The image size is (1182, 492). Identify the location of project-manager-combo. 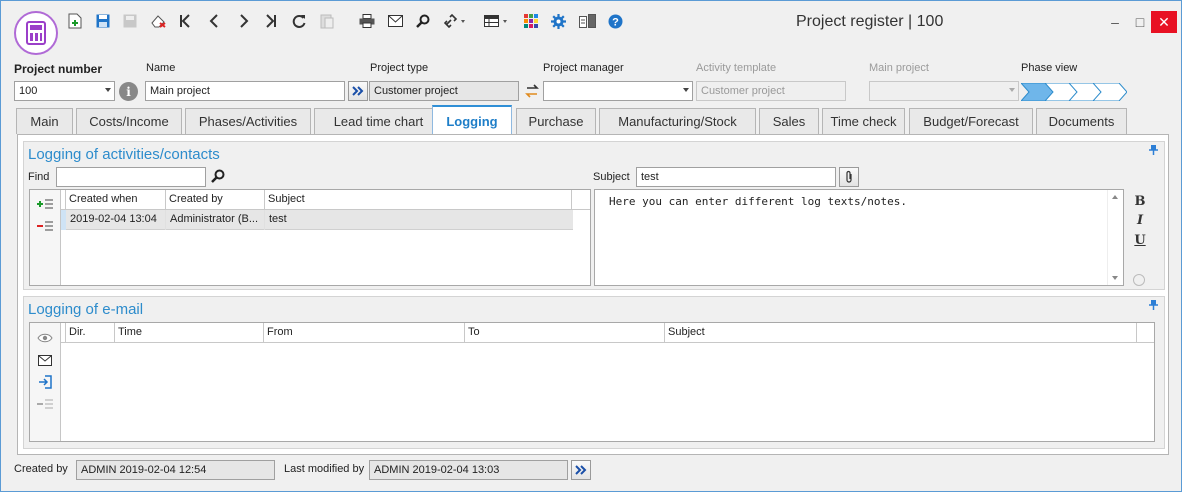
(618, 91).